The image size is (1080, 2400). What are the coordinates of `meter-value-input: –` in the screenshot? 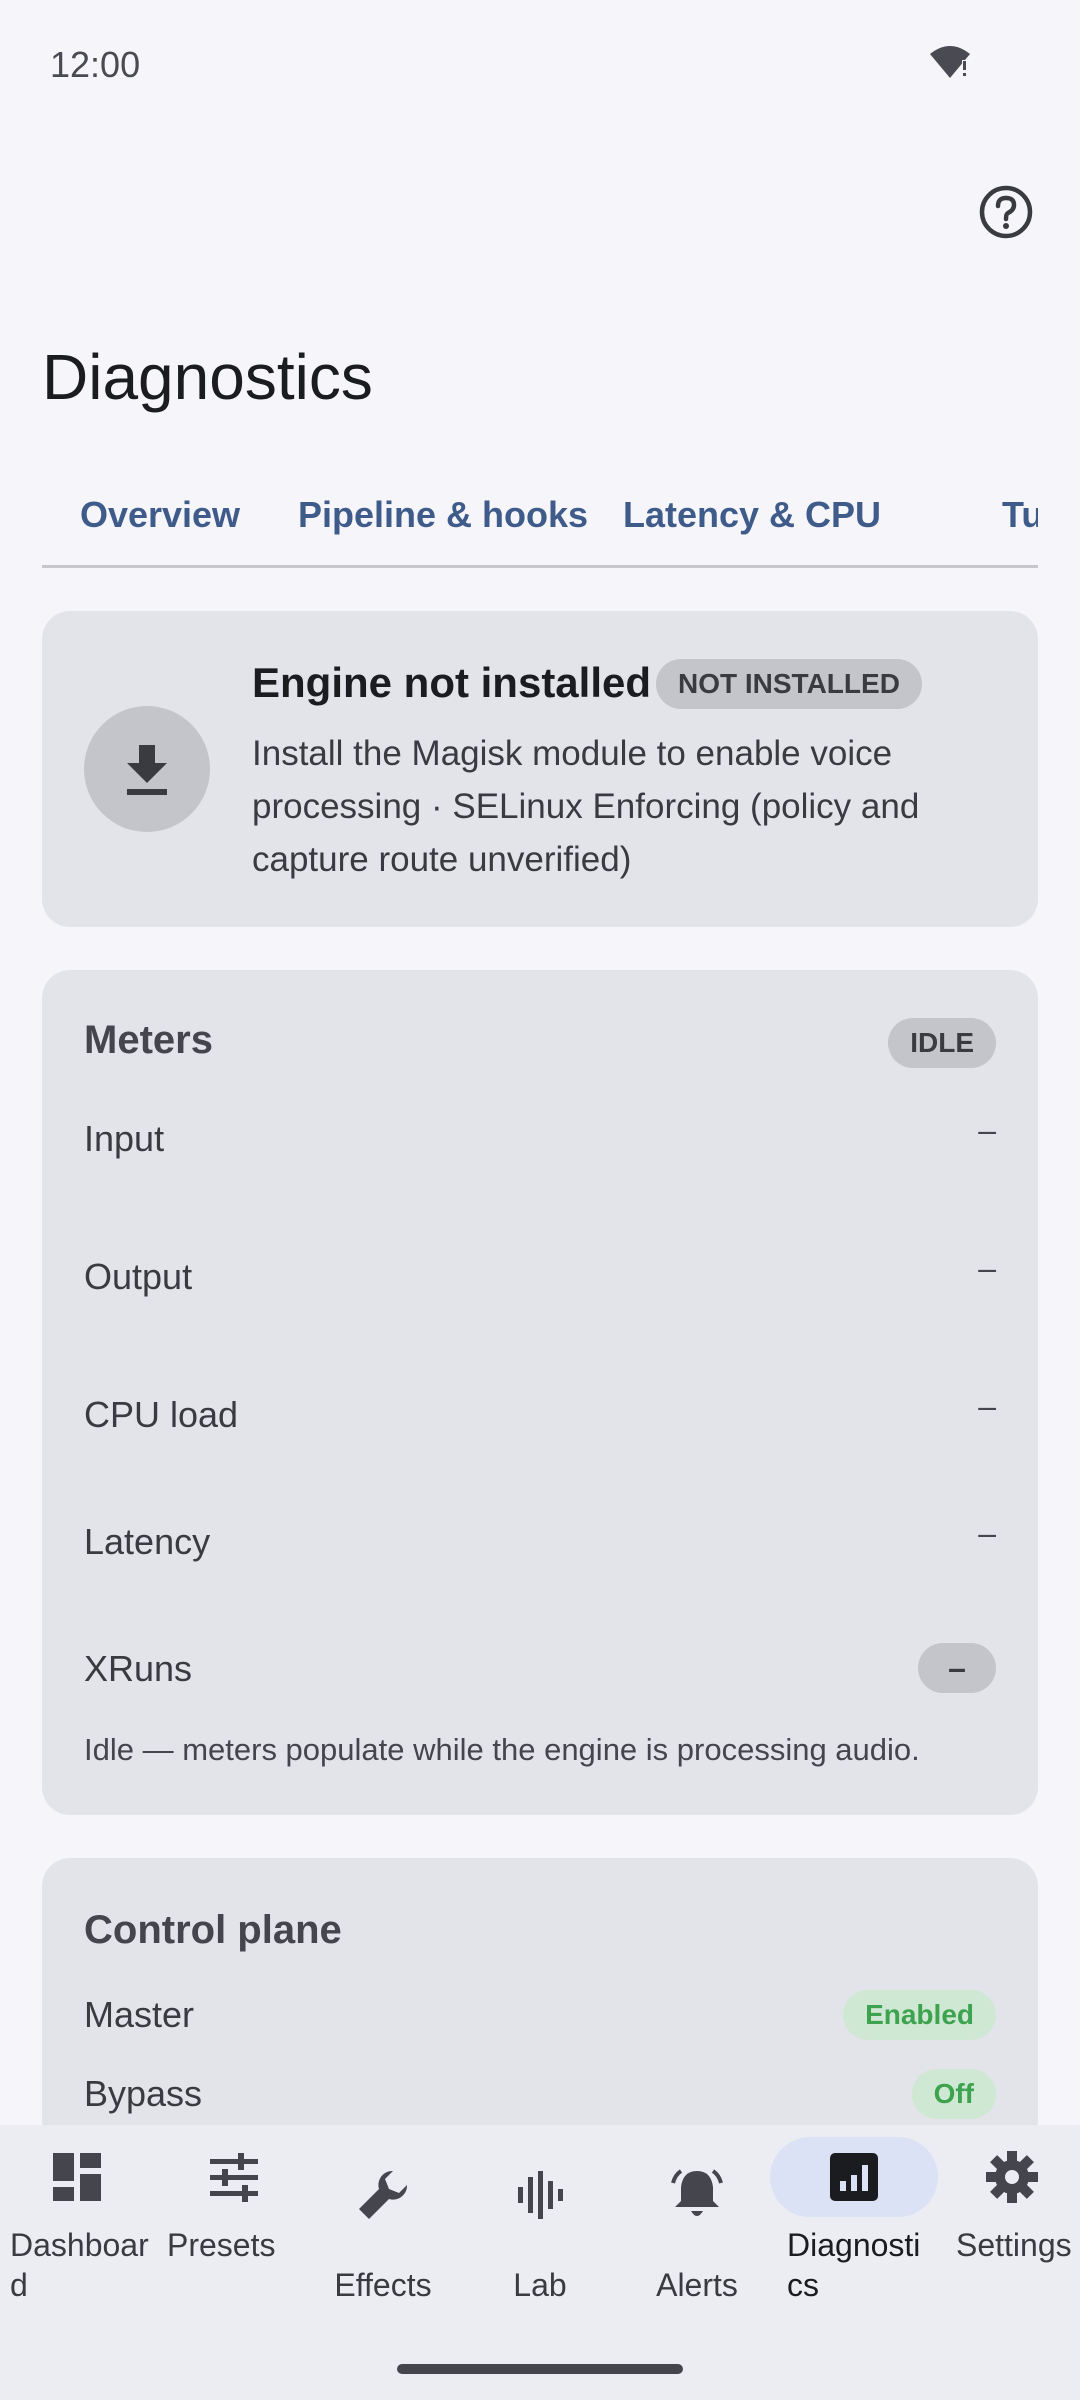 It's located at (987, 1130).